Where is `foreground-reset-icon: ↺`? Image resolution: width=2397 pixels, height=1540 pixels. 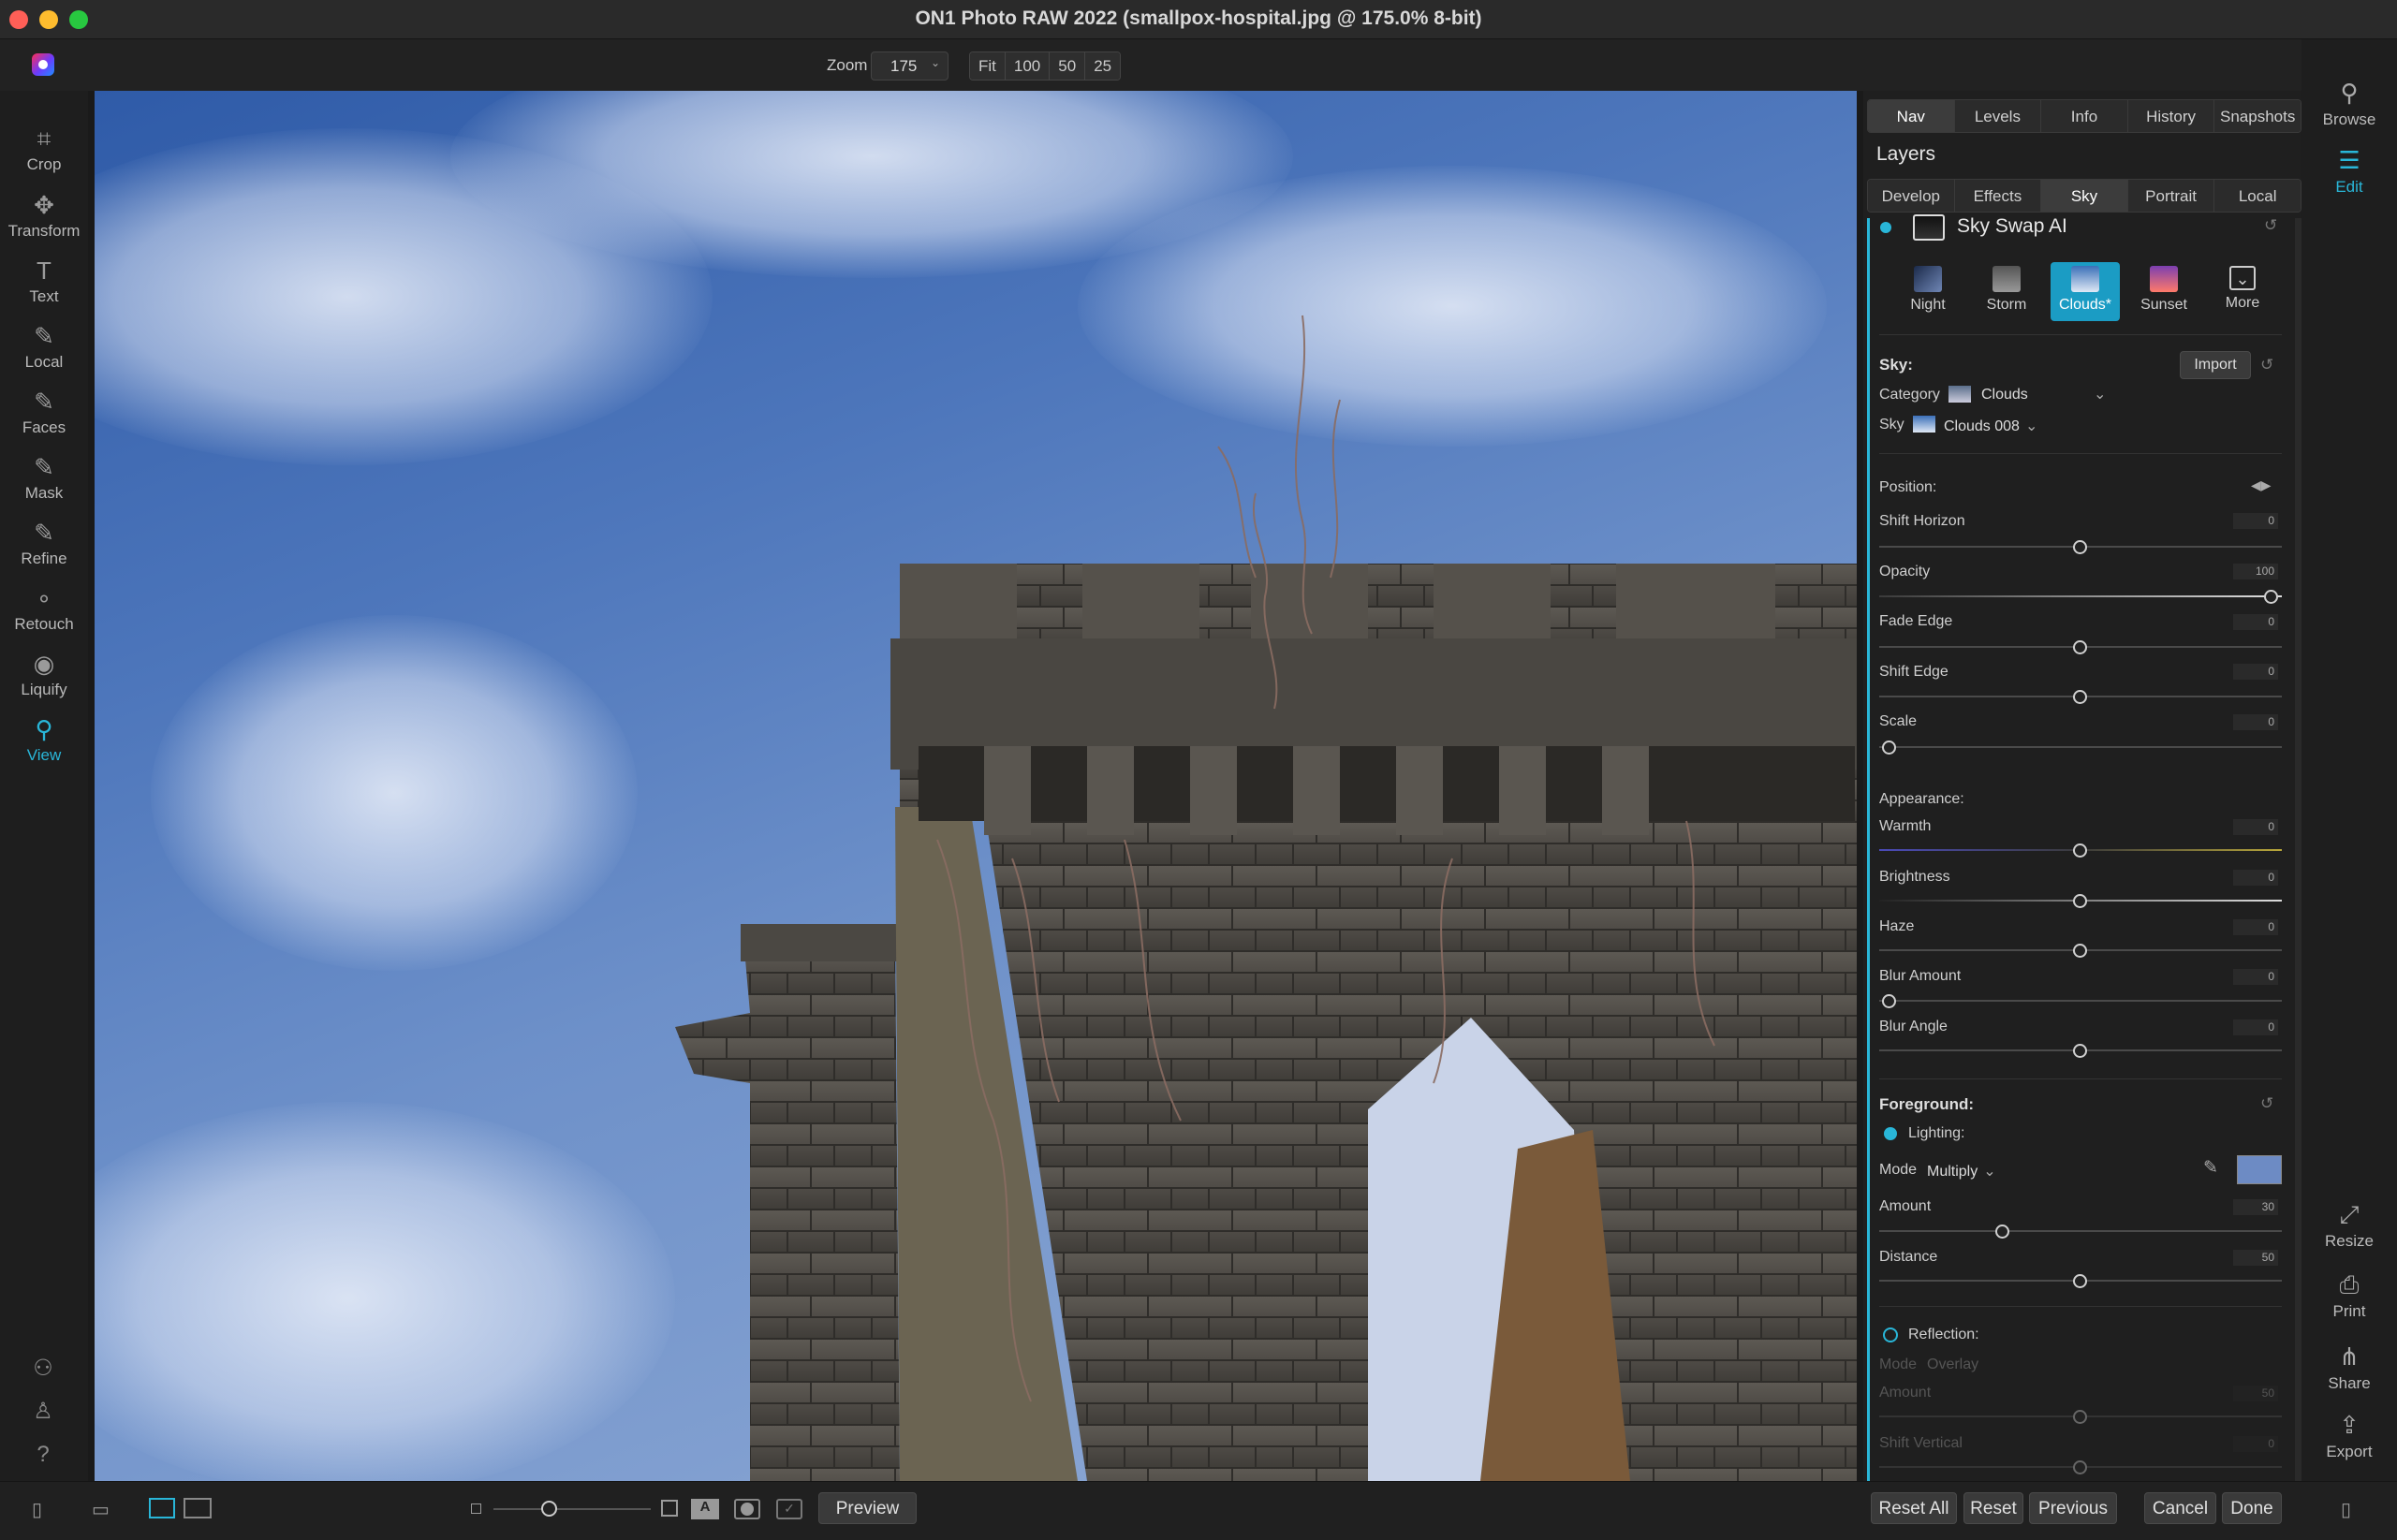 foreground-reset-icon: ↺ is located at coordinates (2266, 1103).